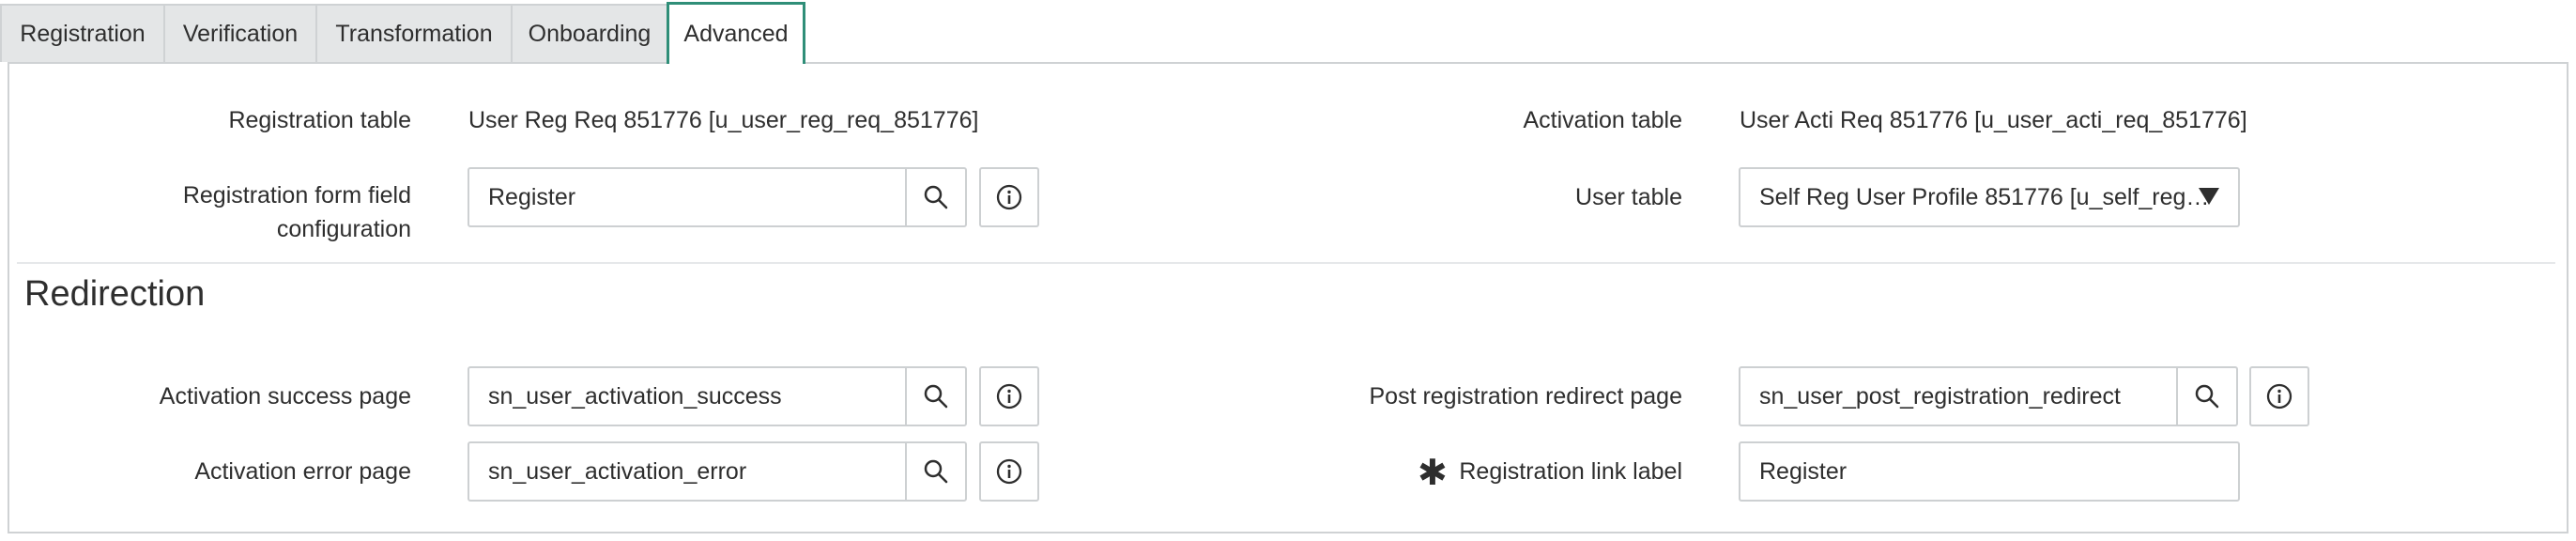 The image size is (2576, 541). I want to click on activation-success-search-button, so click(936, 396).